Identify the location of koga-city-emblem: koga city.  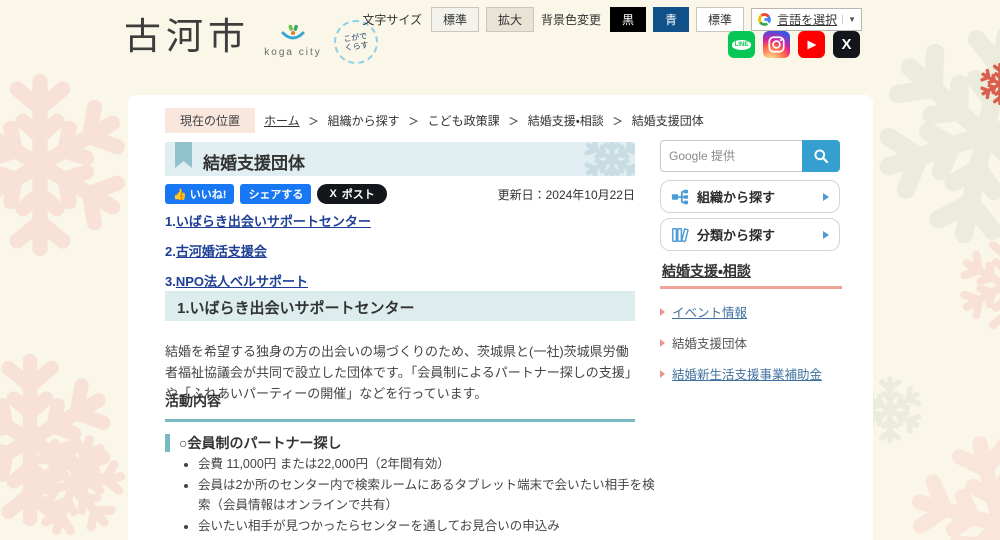
(293, 41).